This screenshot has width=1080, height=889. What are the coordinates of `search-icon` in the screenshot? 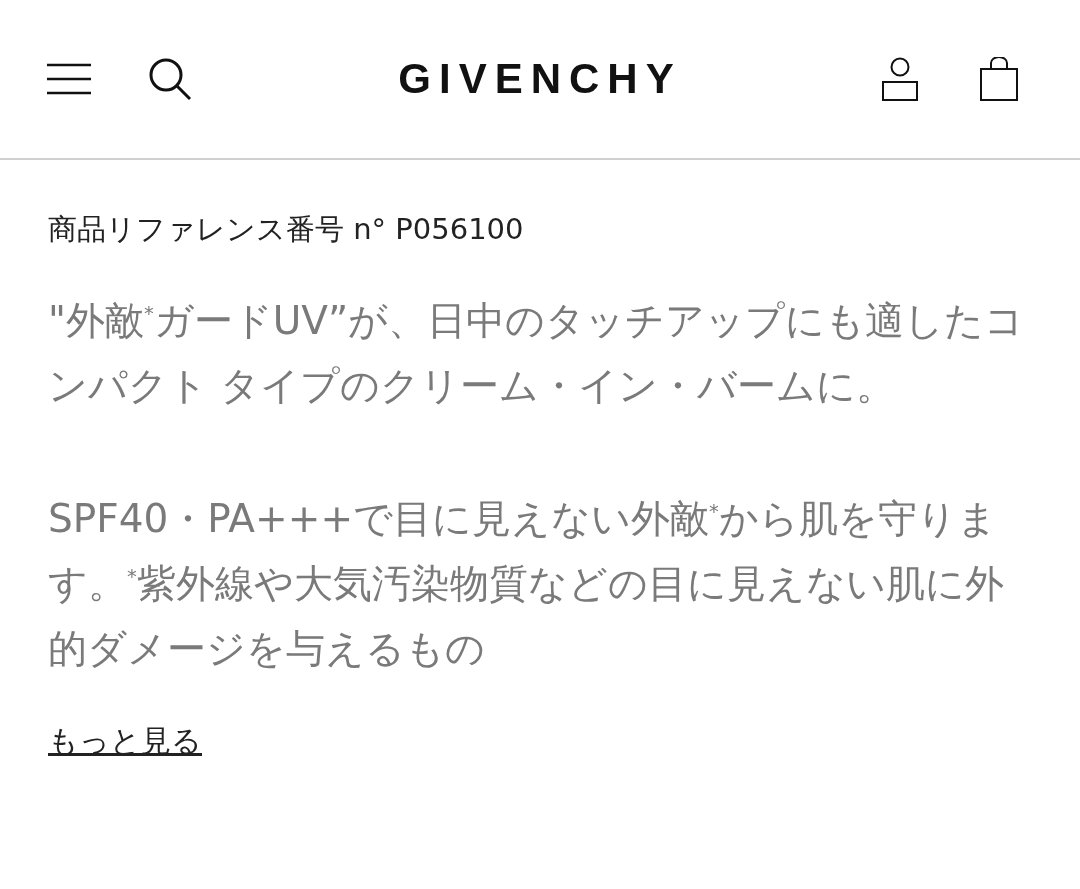 It's located at (170, 79).